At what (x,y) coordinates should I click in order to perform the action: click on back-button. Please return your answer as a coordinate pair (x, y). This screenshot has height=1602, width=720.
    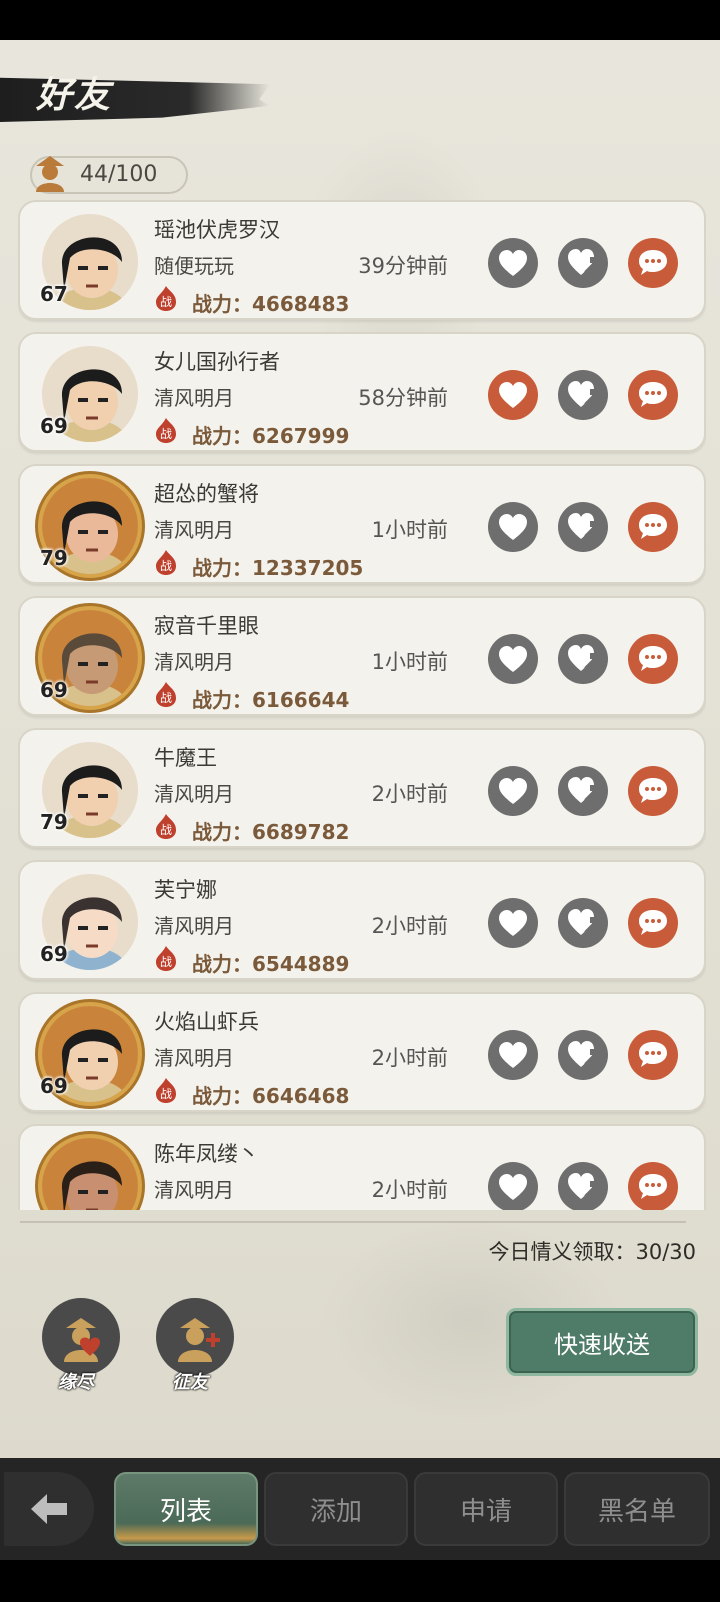
    Looking at the image, I should click on (49, 1509).